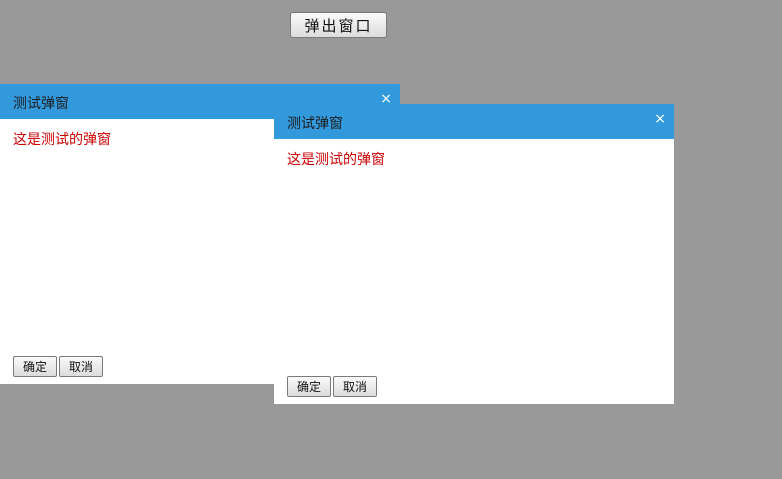 The width and height of the screenshot is (782, 479). I want to click on dialog-header: 测试弹窗 ×, so click(474, 121).